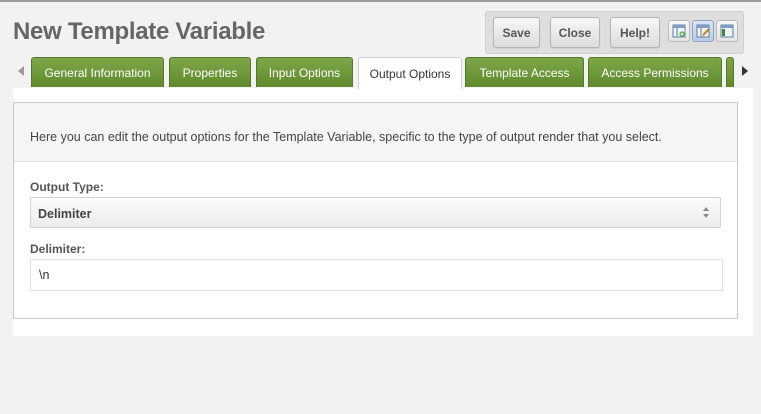  What do you see at coordinates (21, 71) in the screenshot?
I see `tab-scroll-left-icon` at bounding box center [21, 71].